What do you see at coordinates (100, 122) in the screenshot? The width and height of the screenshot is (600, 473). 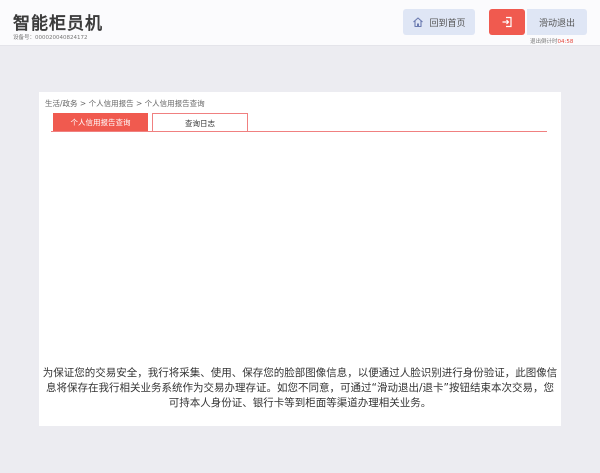 I see `tab-credit-report-query: 个人信用报告查询` at bounding box center [100, 122].